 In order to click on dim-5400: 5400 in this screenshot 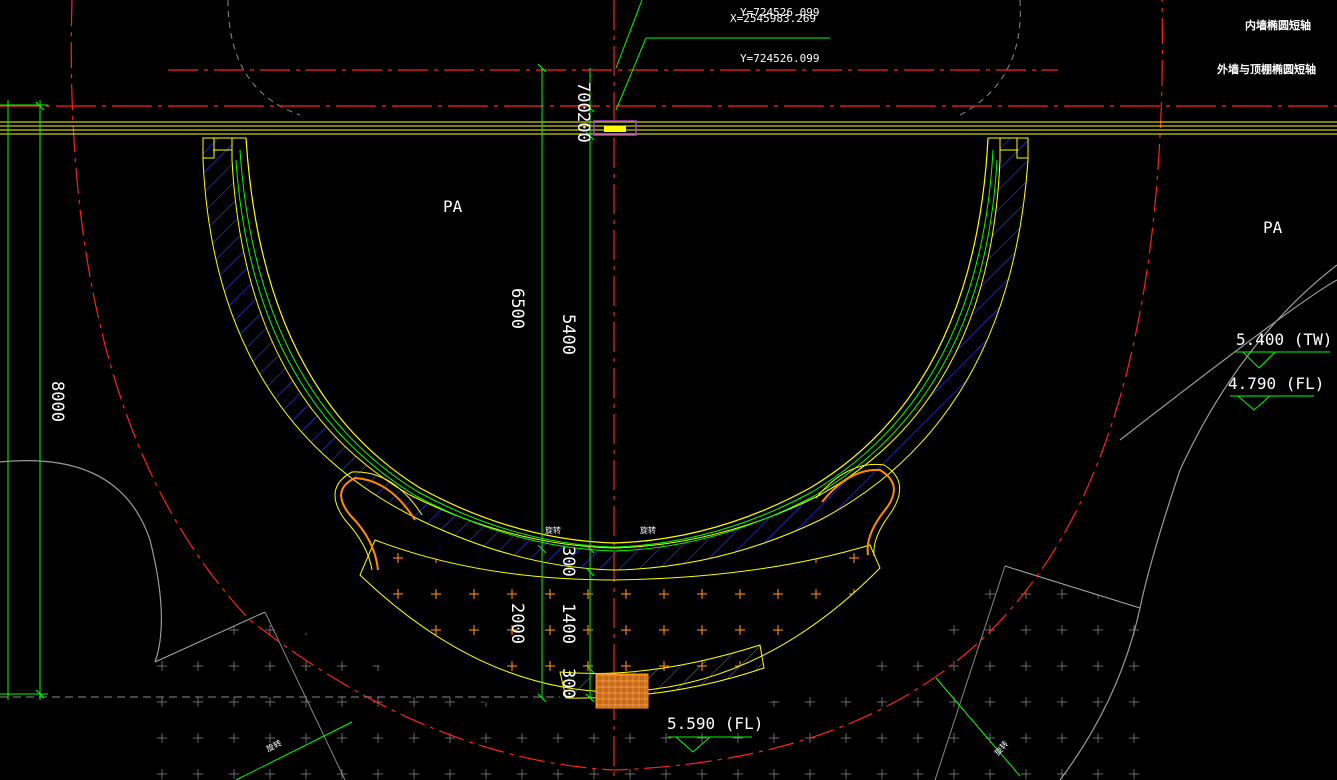, I will do `click(568, 334)`.